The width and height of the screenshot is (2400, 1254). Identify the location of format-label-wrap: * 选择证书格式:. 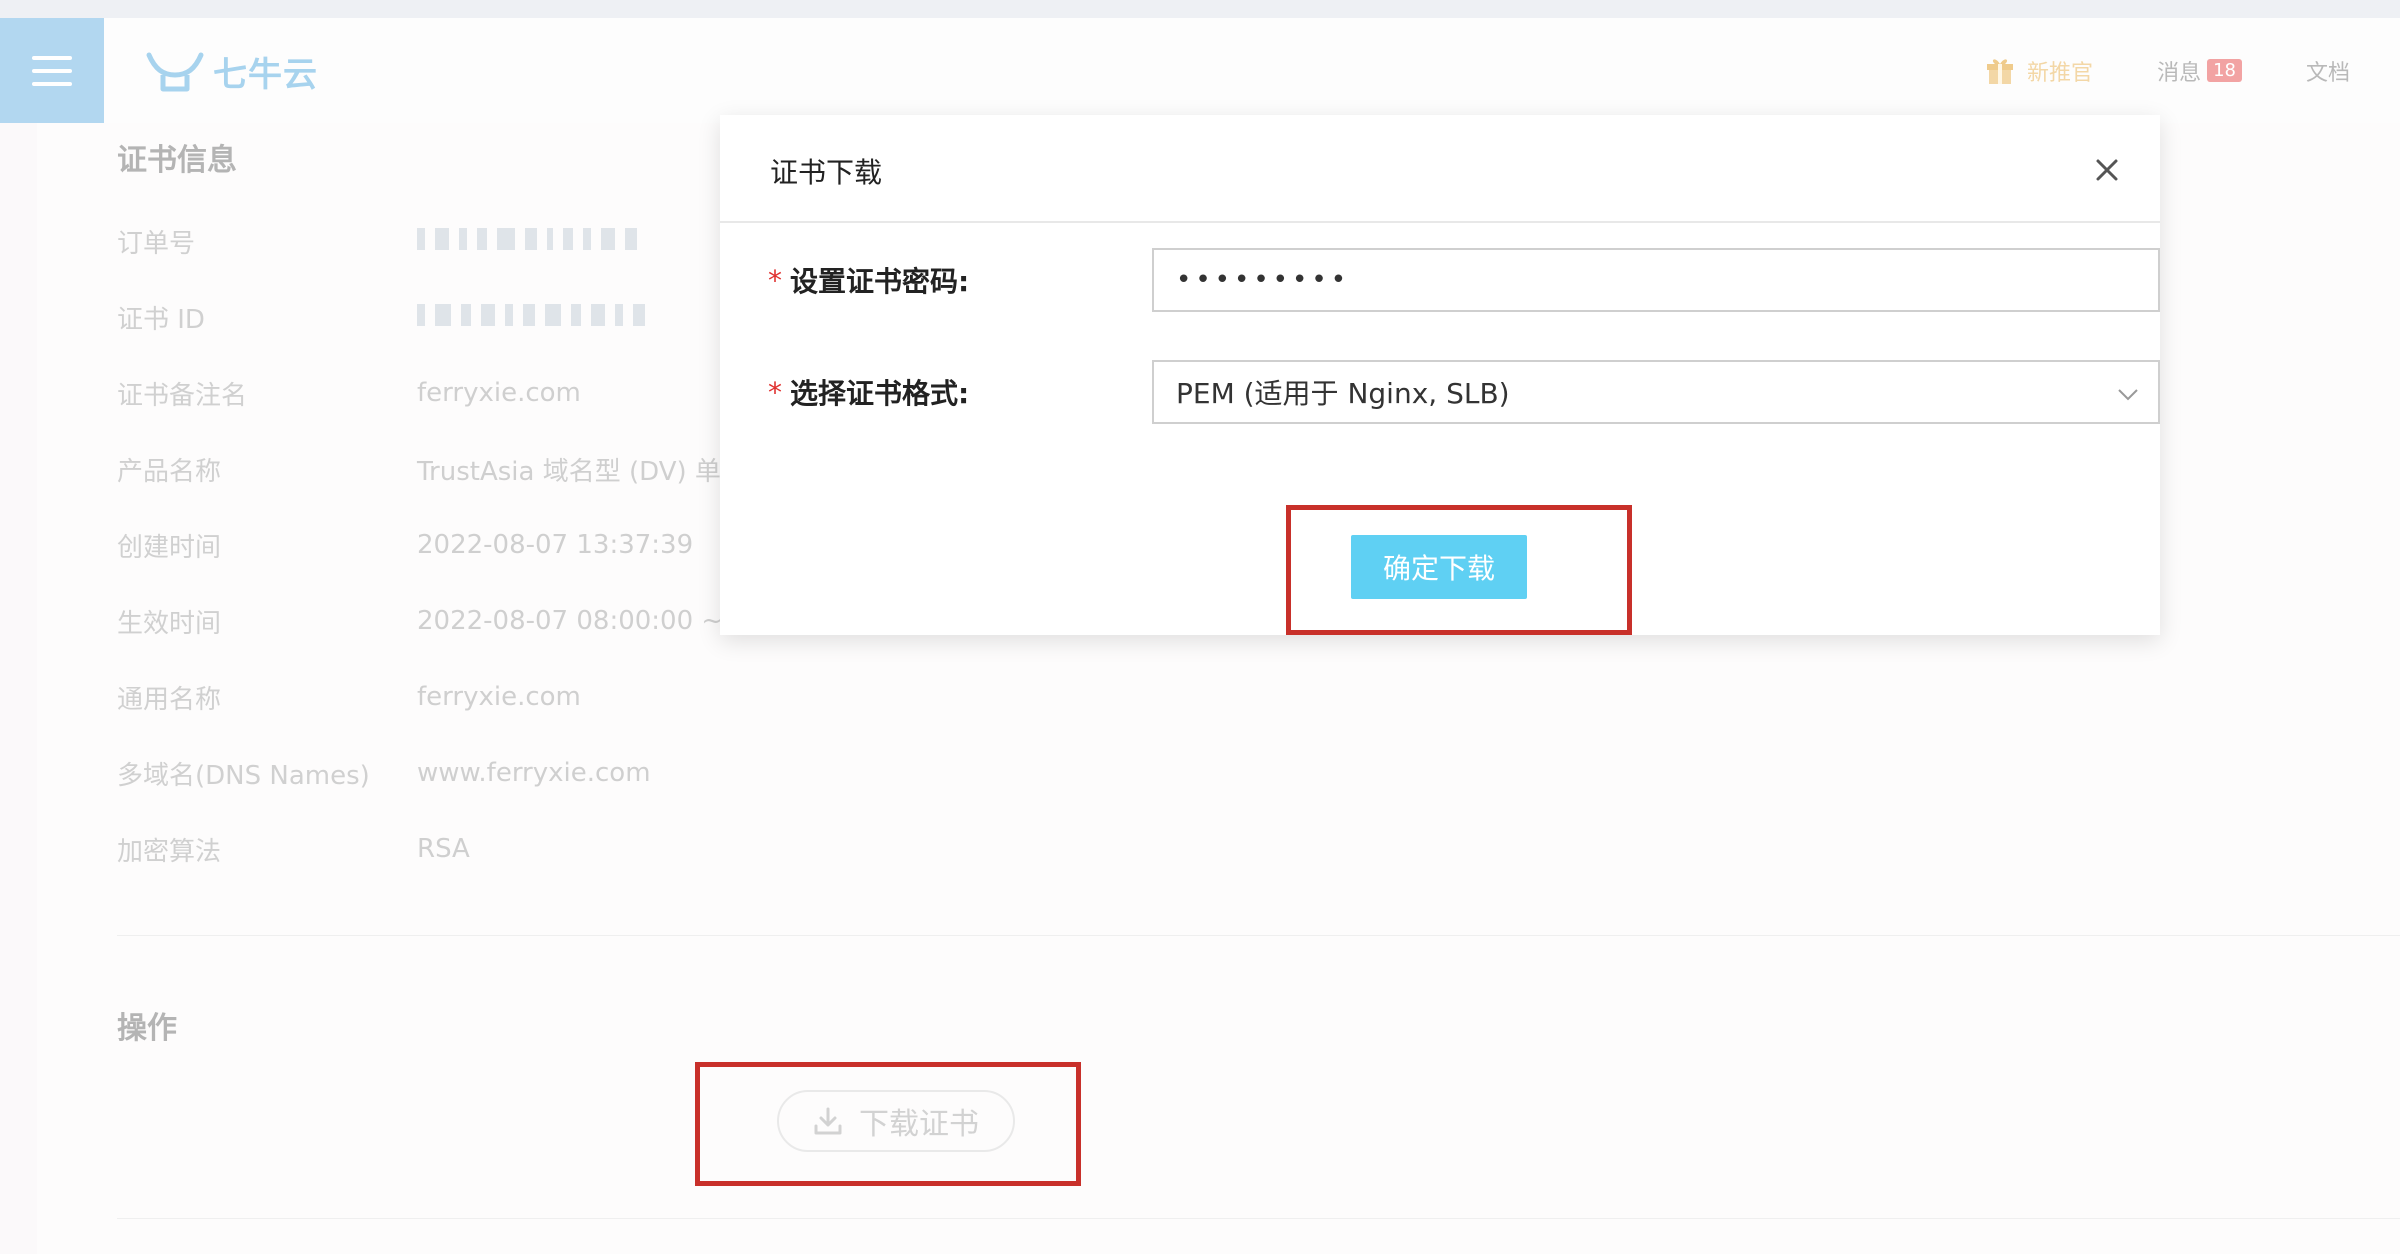
(934, 392).